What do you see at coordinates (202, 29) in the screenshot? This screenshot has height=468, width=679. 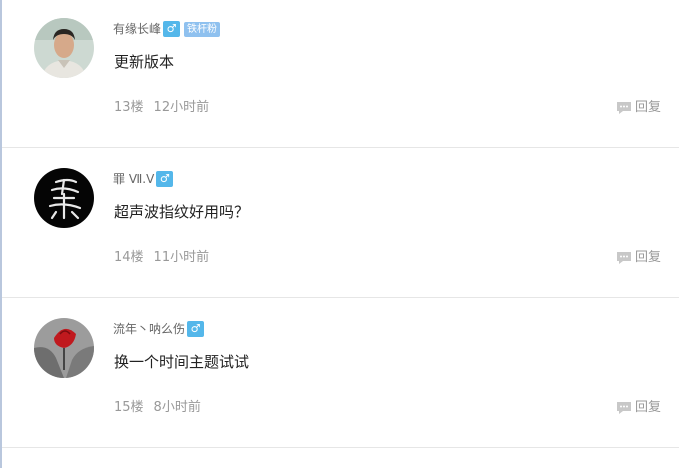 I see `fan-level-badge: 铁杆粉` at bounding box center [202, 29].